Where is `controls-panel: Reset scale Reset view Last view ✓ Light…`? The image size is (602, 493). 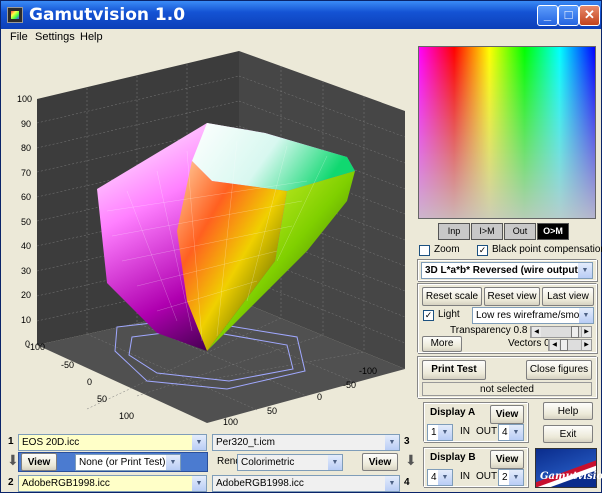
controls-panel: Reset scale Reset view Last view ✓ Light… is located at coordinates (507, 318).